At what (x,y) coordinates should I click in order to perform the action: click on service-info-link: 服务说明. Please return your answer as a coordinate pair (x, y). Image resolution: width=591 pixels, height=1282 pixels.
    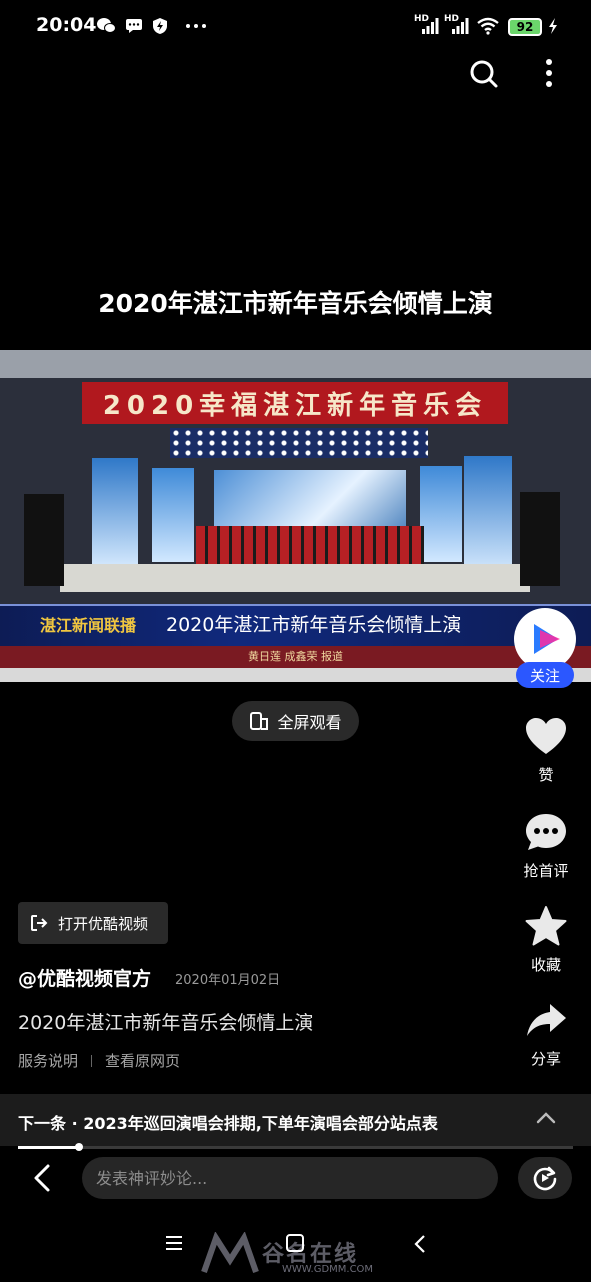
    Looking at the image, I should click on (48, 1060).